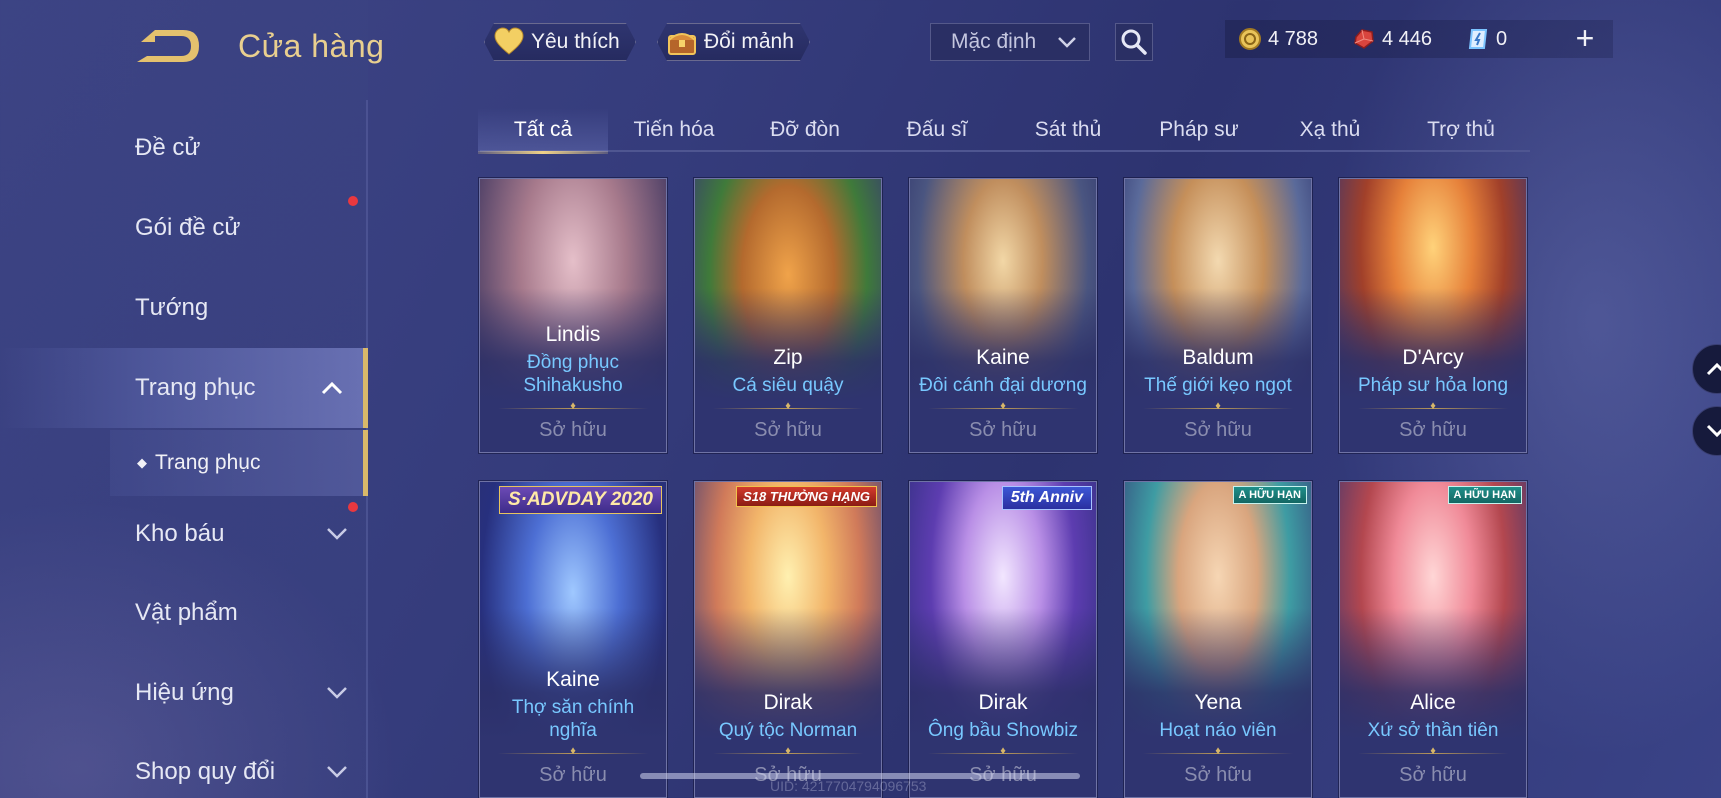 Image resolution: width=1721 pixels, height=798 pixels. I want to click on page-title: Cửa hàng, so click(311, 46).